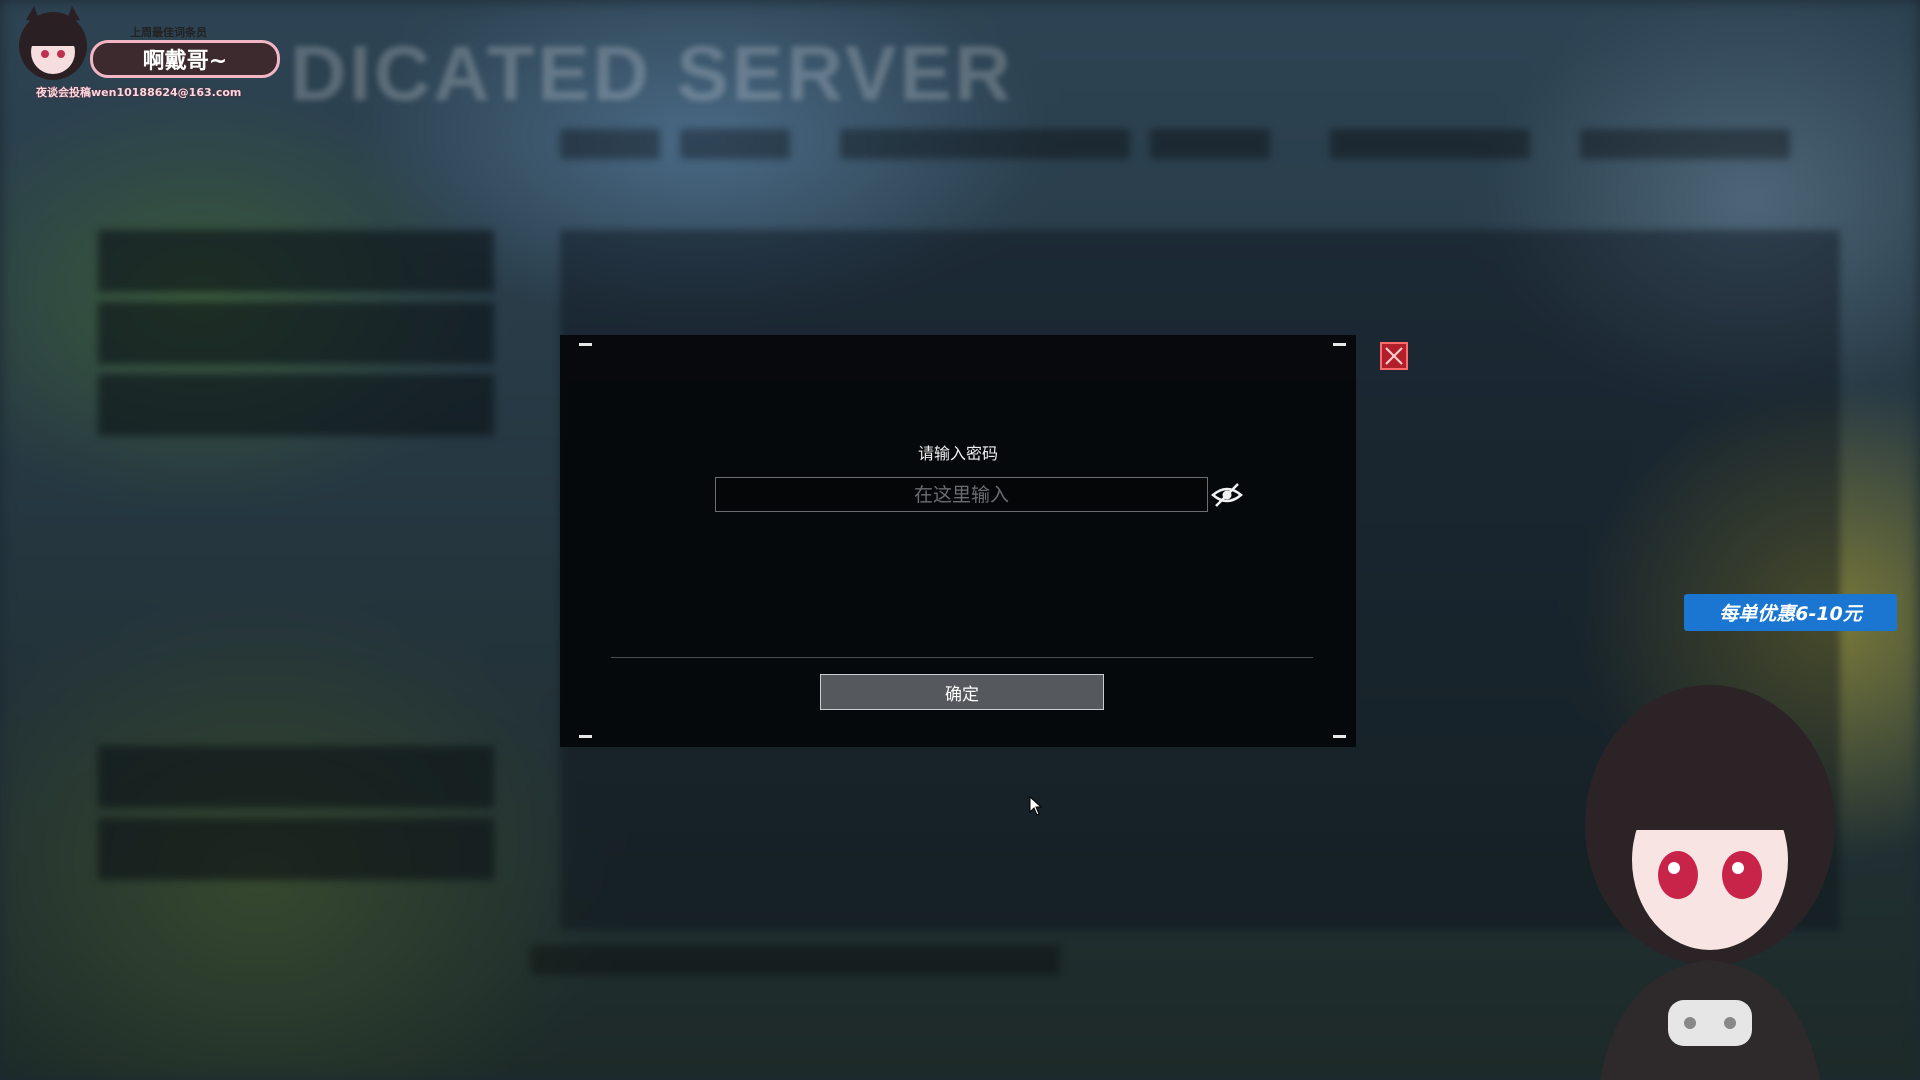 This screenshot has height=1080, width=1920. I want to click on password-input, so click(961, 494).